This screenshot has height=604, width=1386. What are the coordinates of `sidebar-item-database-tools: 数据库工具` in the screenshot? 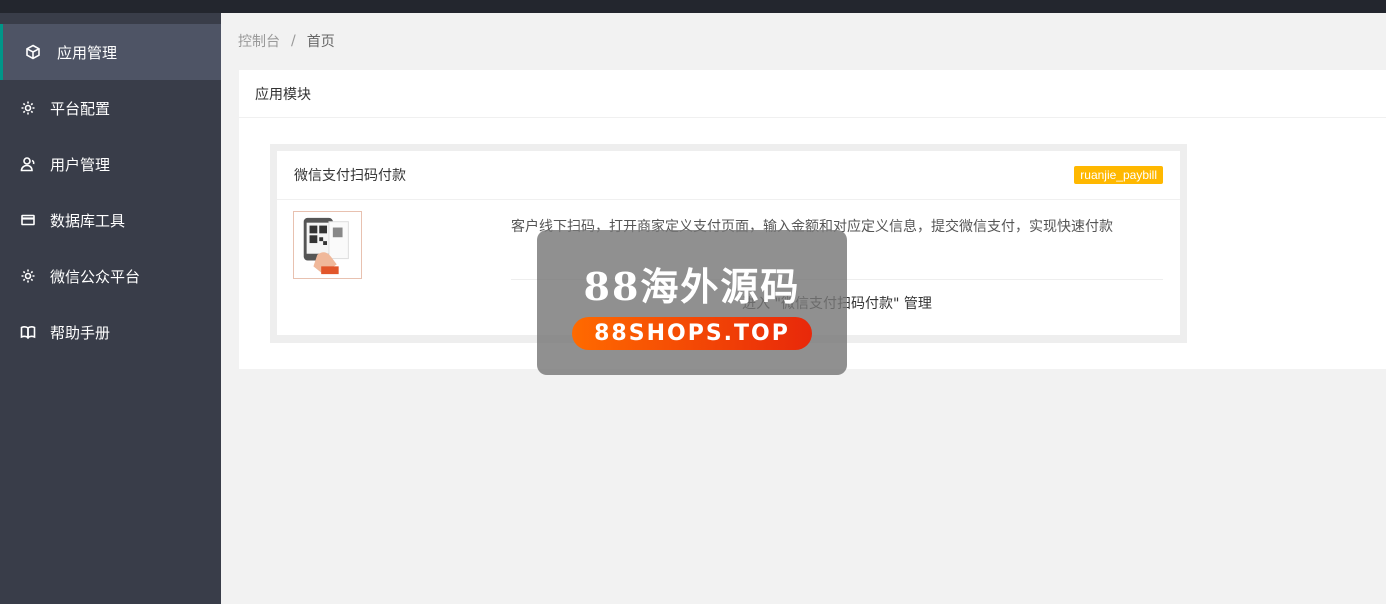 It's located at (110, 220).